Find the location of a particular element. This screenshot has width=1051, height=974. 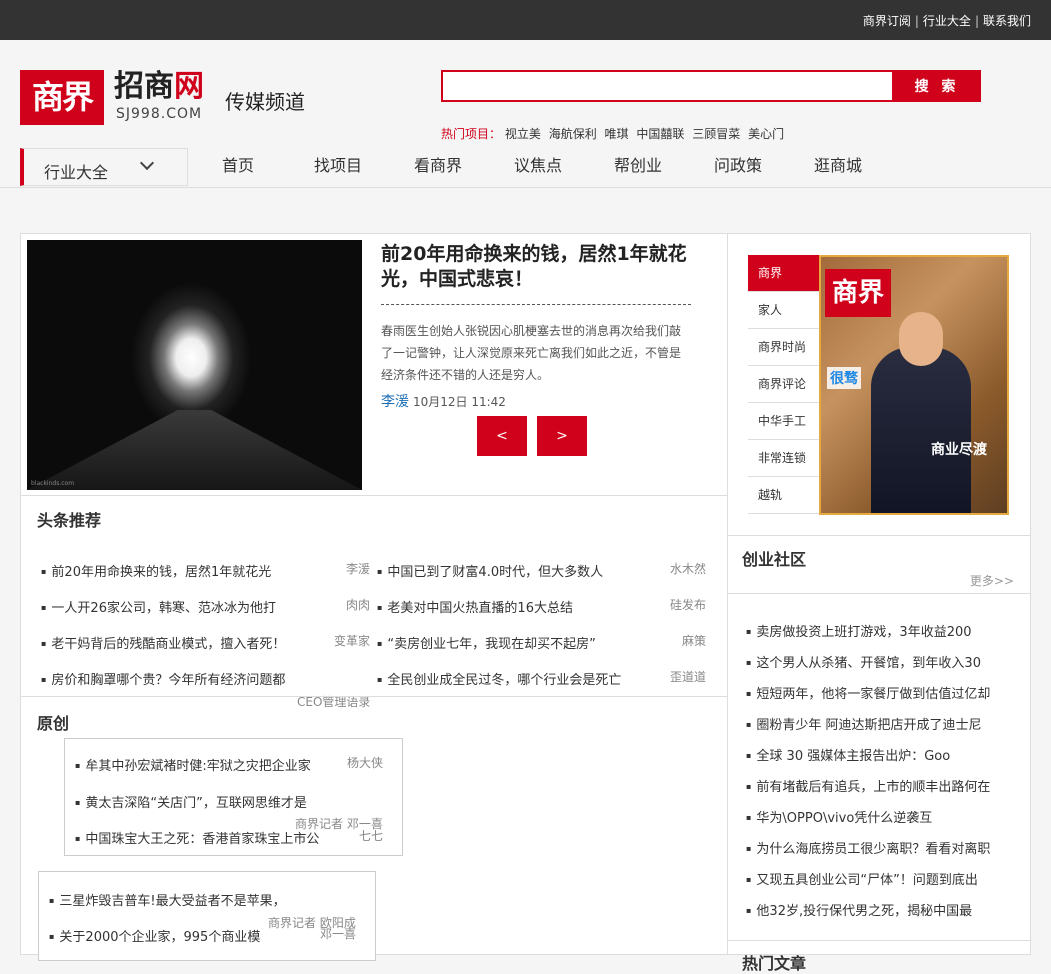

original-item: 关于2000个企业家，995个商业模 is located at coordinates (154, 935).